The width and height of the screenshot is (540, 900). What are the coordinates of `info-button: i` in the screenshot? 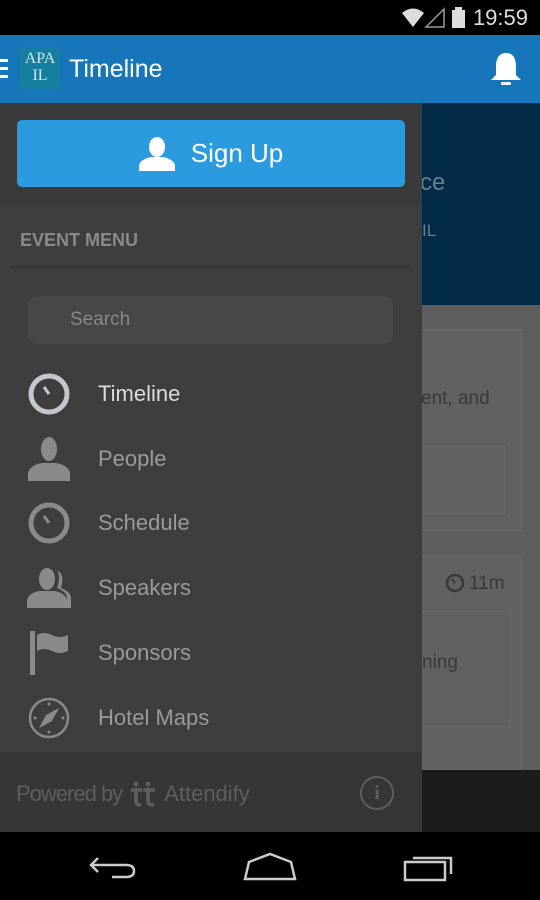 It's located at (377, 793).